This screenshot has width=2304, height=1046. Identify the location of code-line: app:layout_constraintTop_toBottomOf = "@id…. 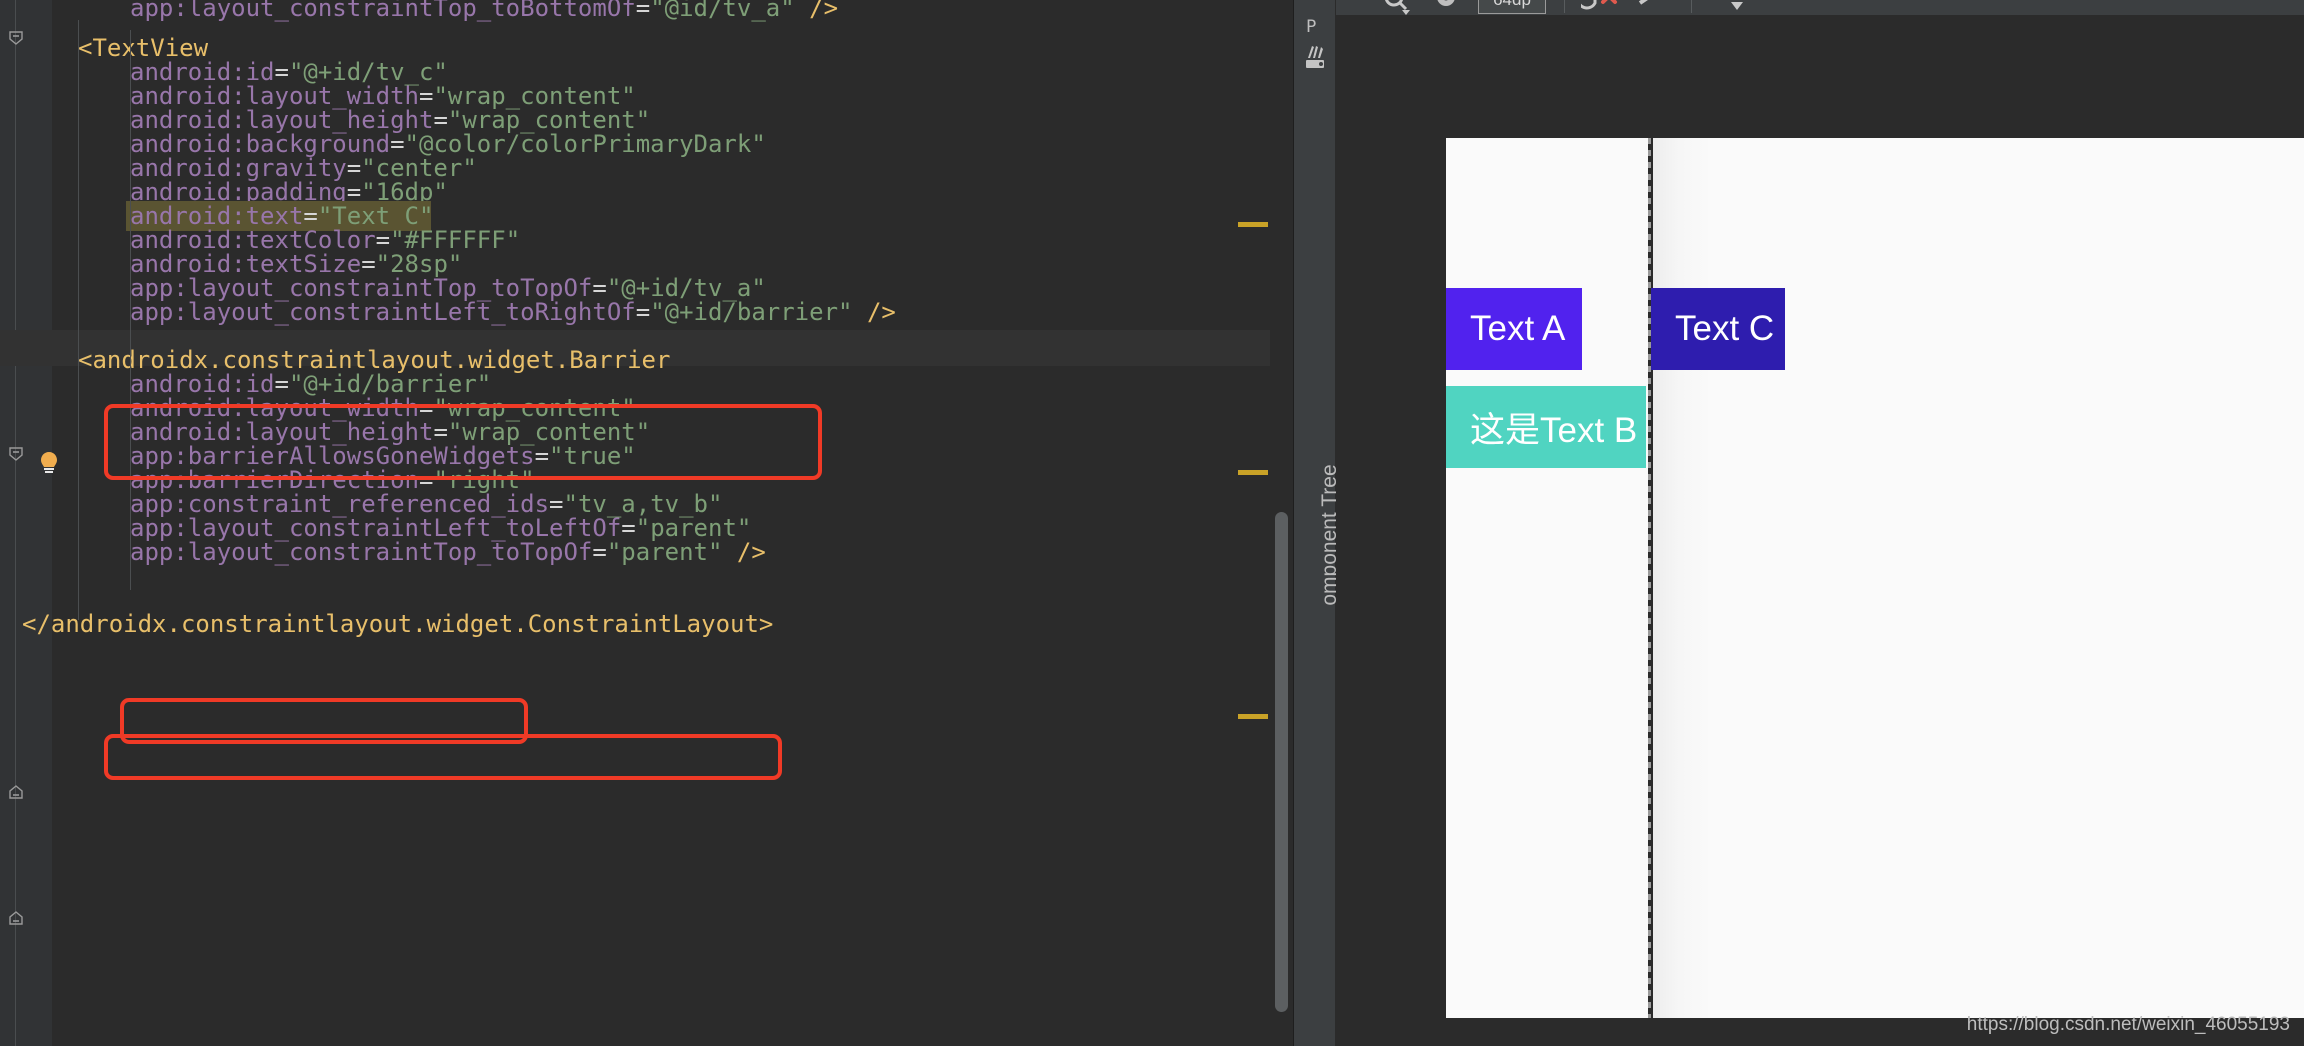
(647, 13).